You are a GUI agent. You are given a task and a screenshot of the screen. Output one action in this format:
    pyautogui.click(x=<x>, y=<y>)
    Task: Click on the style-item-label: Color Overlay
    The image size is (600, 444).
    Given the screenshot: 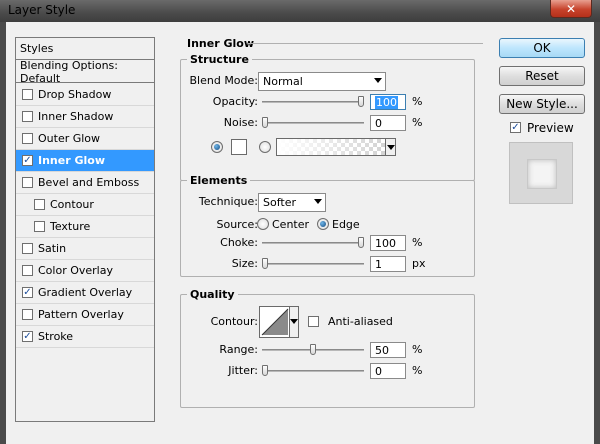 What is the action you would take?
    pyautogui.click(x=75, y=270)
    